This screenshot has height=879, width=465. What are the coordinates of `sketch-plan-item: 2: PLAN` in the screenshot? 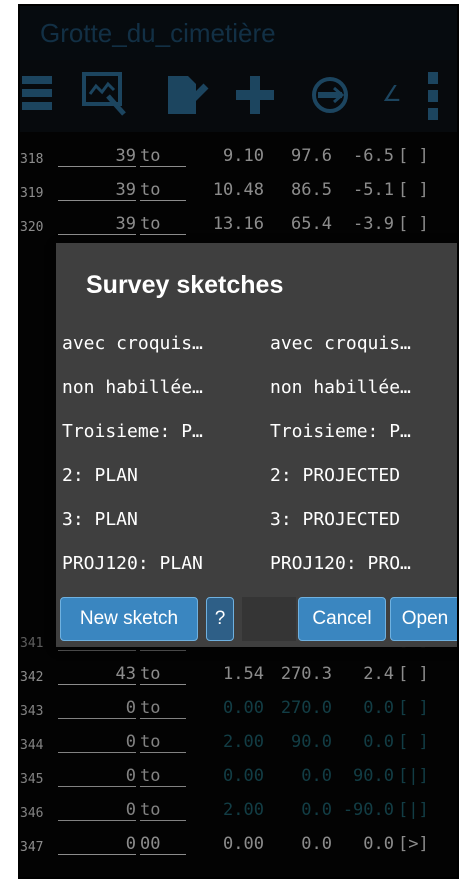 It's located at (157, 475).